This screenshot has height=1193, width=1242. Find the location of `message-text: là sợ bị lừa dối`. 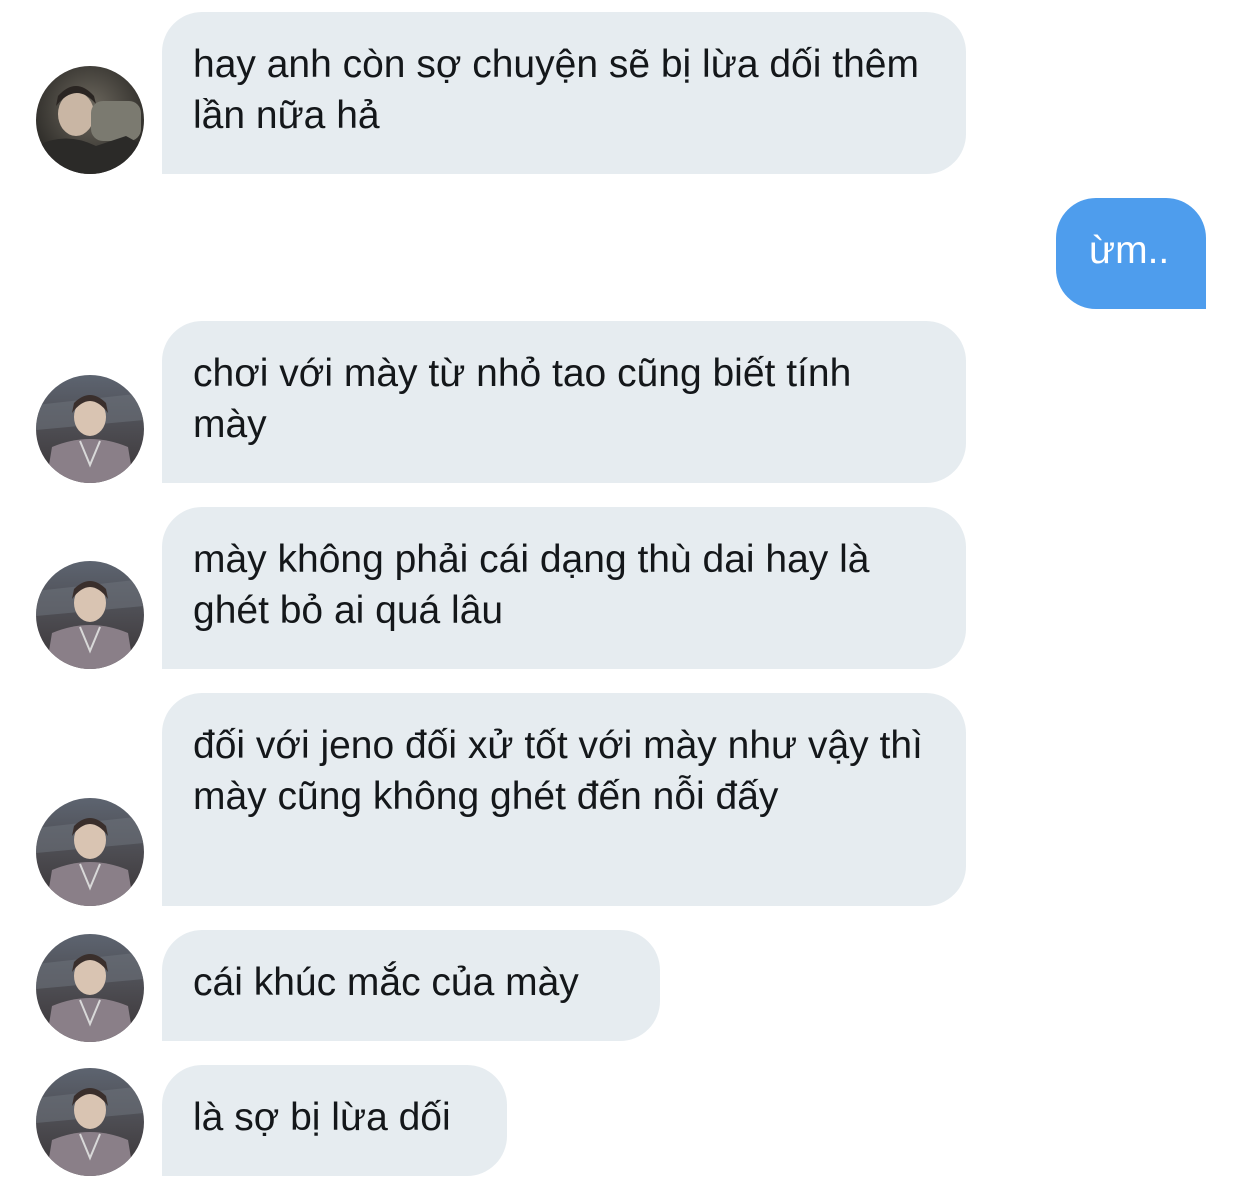

message-text: là sợ bị lừa dối is located at coordinates (322, 1117).